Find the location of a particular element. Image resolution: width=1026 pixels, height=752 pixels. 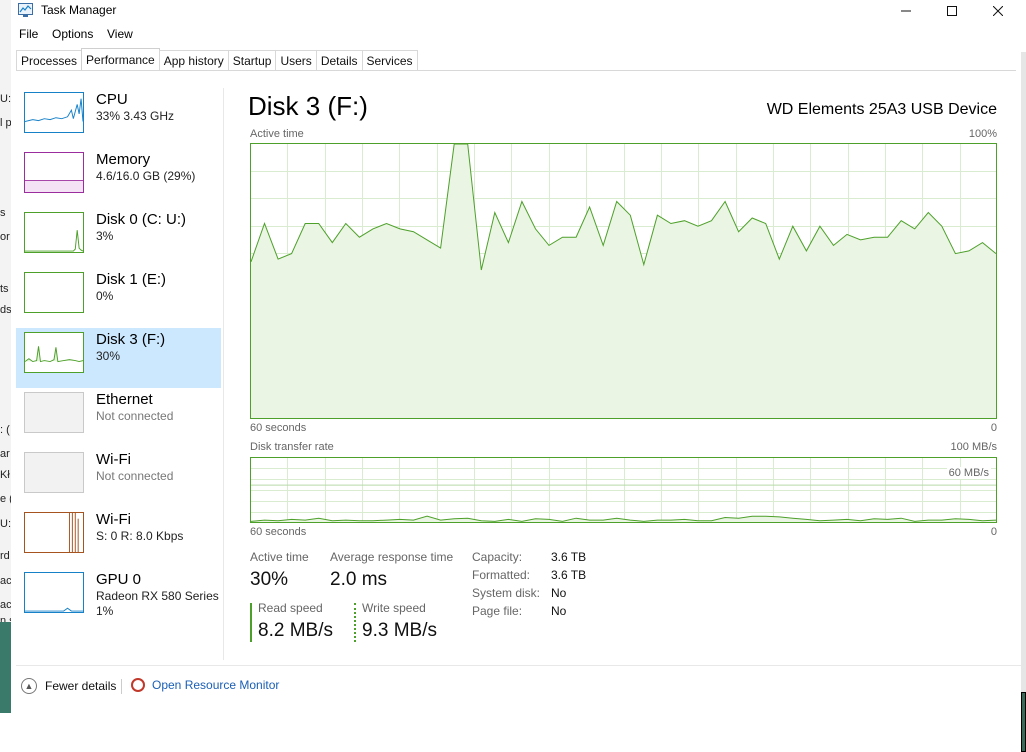

maximize-icon is located at coordinates (952, 11).